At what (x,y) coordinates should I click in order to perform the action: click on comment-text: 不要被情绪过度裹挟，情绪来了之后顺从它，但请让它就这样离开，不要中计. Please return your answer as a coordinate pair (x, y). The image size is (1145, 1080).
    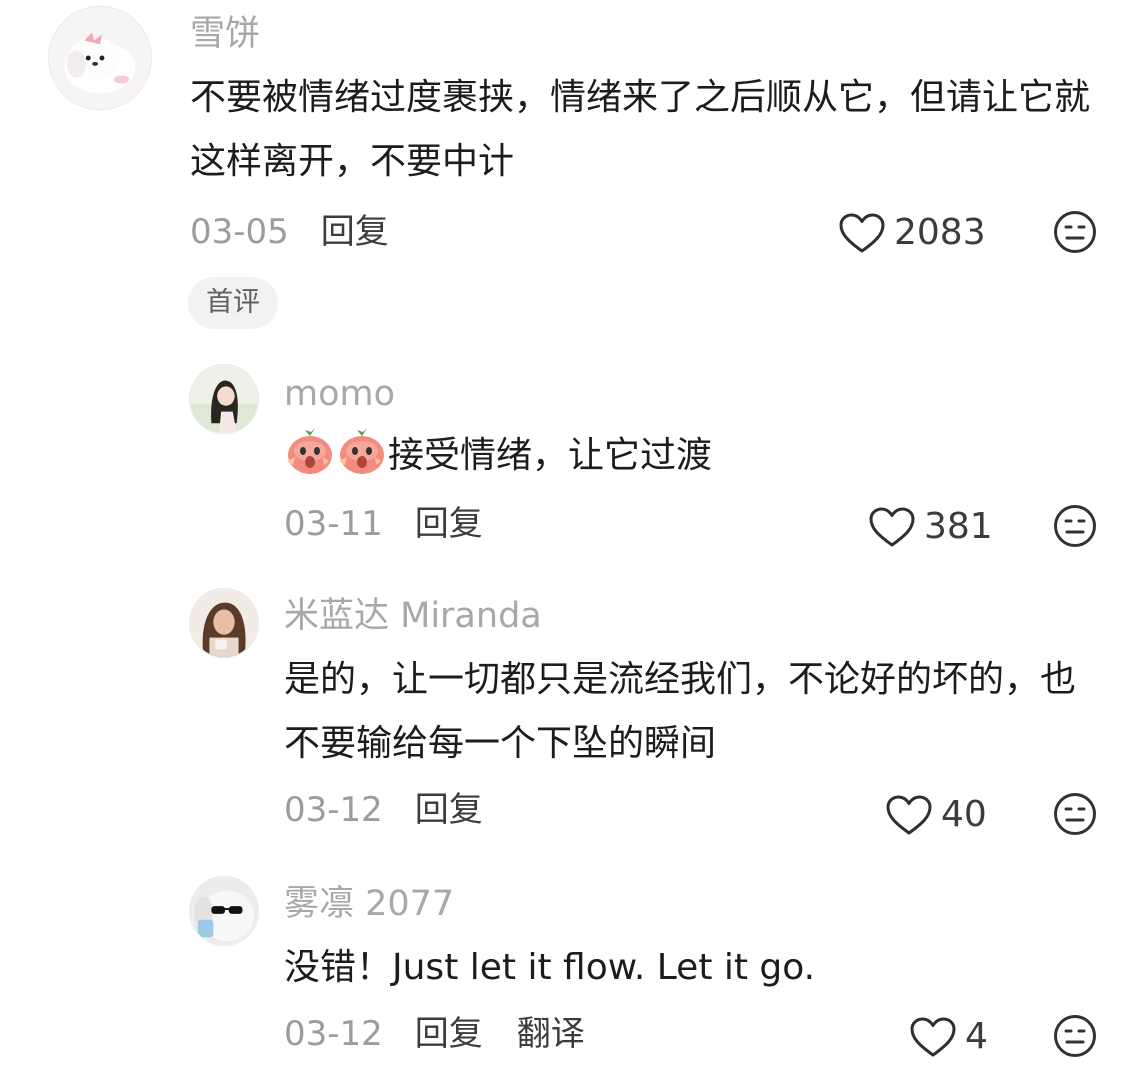
    Looking at the image, I should click on (640, 129).